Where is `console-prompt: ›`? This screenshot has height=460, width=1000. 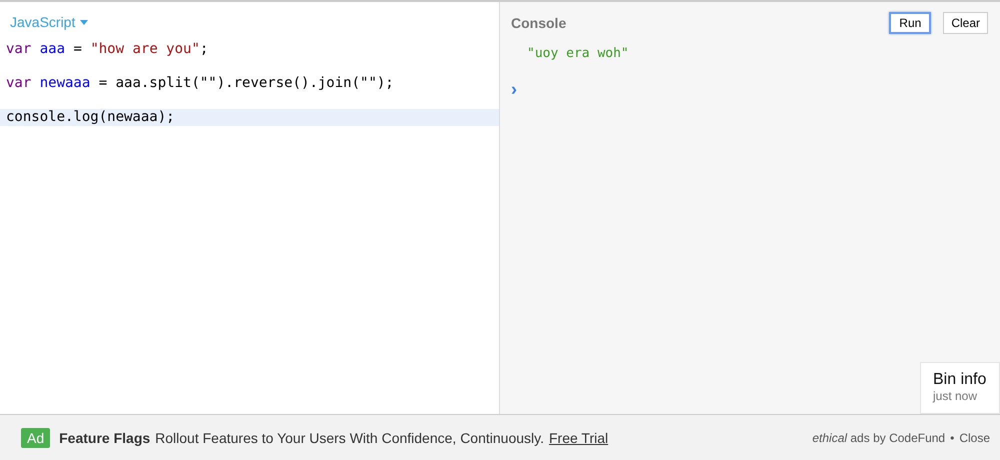
console-prompt: › is located at coordinates (516, 89).